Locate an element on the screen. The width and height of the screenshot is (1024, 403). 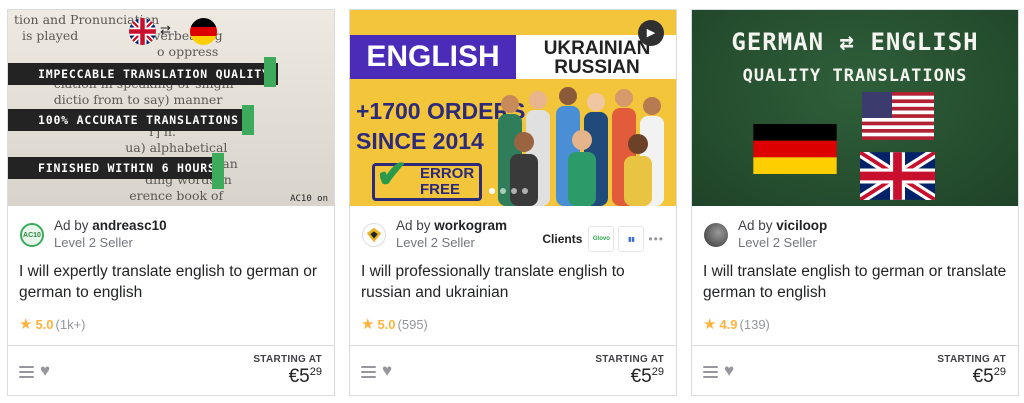
thumbnail-english-label: ENGLISH is located at coordinates (433, 57).